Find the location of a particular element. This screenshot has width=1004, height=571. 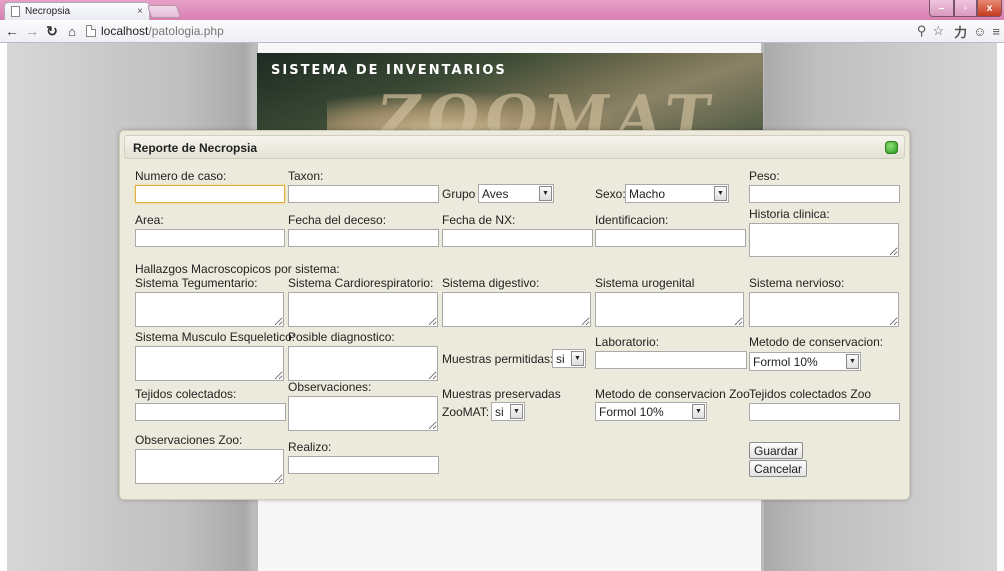

sistema-tegumentario-textarea is located at coordinates (209, 309).